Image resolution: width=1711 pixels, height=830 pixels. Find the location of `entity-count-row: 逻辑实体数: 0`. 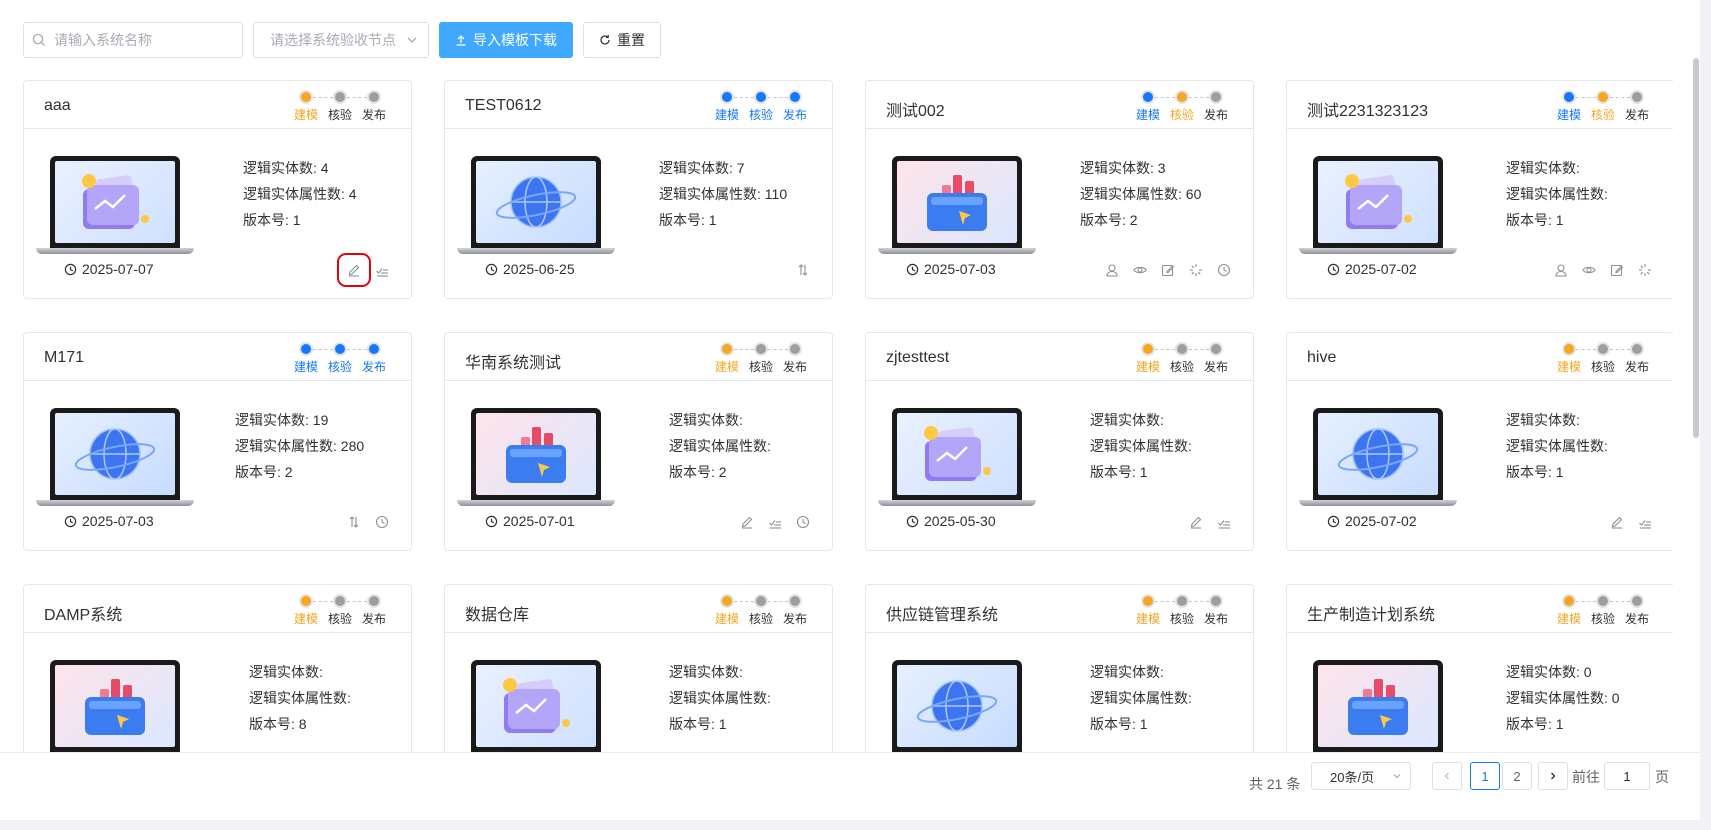

entity-count-row: 逻辑实体数: 0 is located at coordinates (1563, 672).